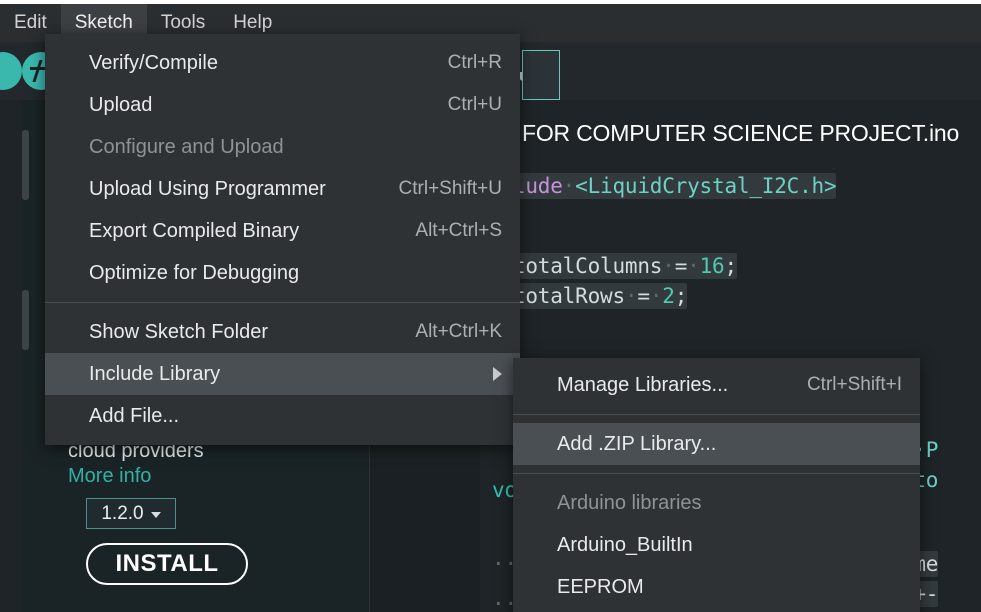 The width and height of the screenshot is (981, 612). What do you see at coordinates (600, 586) in the screenshot?
I see `menu-item-label: EEPROM` at bounding box center [600, 586].